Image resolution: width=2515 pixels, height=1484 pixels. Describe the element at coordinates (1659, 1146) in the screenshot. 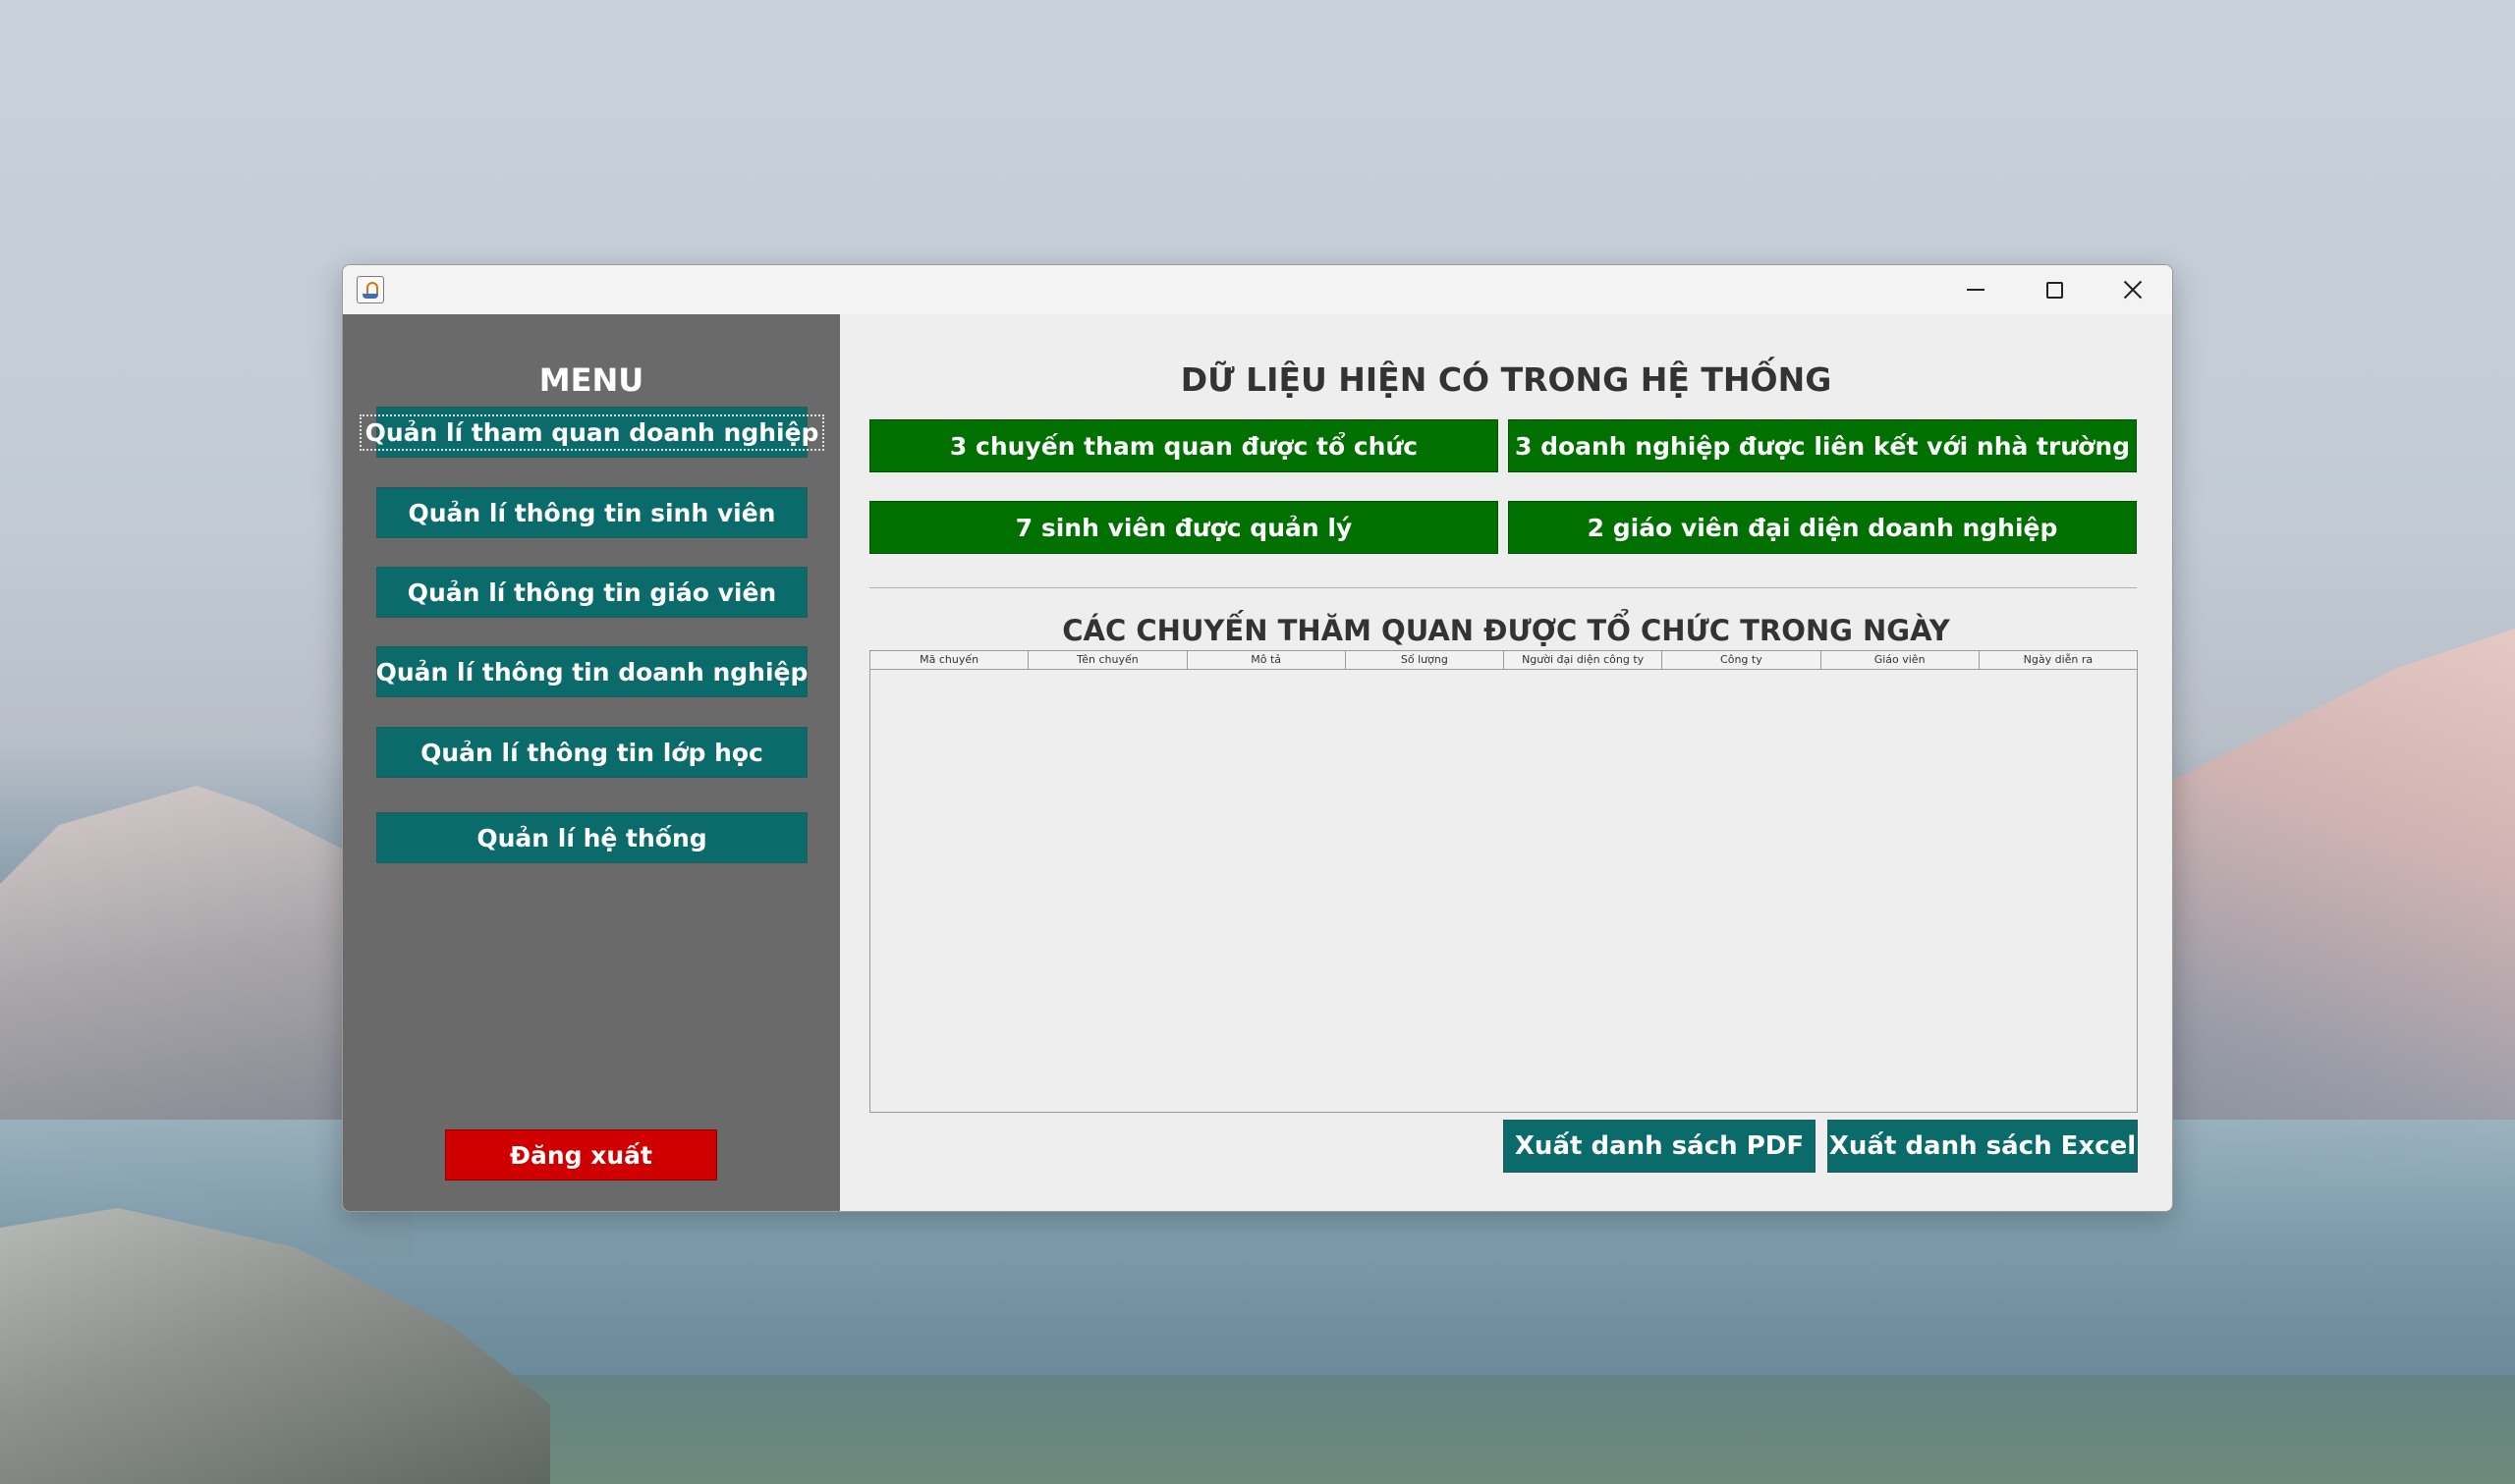

I see `export-pdf-button: Xuất danh sách PDF` at that location.